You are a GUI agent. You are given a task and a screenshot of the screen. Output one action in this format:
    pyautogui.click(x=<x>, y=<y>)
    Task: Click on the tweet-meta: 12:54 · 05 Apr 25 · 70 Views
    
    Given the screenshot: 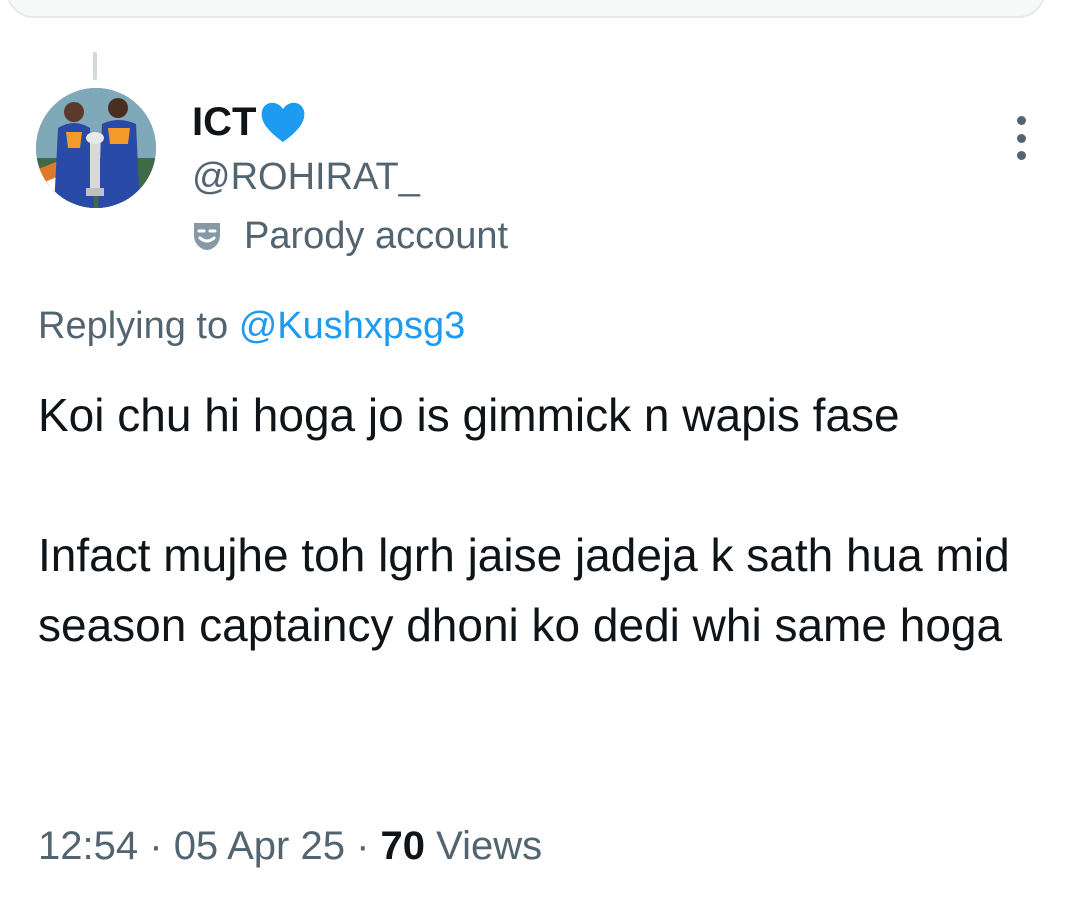 What is the action you would take?
    pyautogui.click(x=290, y=846)
    